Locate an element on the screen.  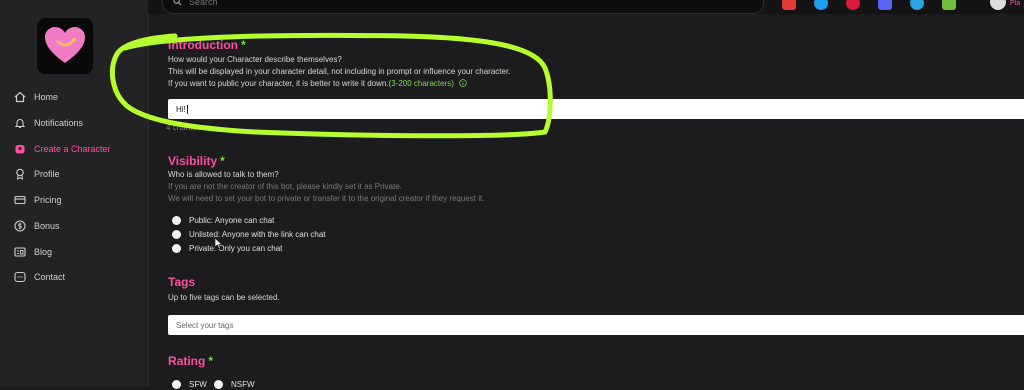
dollar-icon is located at coordinates (20, 226).